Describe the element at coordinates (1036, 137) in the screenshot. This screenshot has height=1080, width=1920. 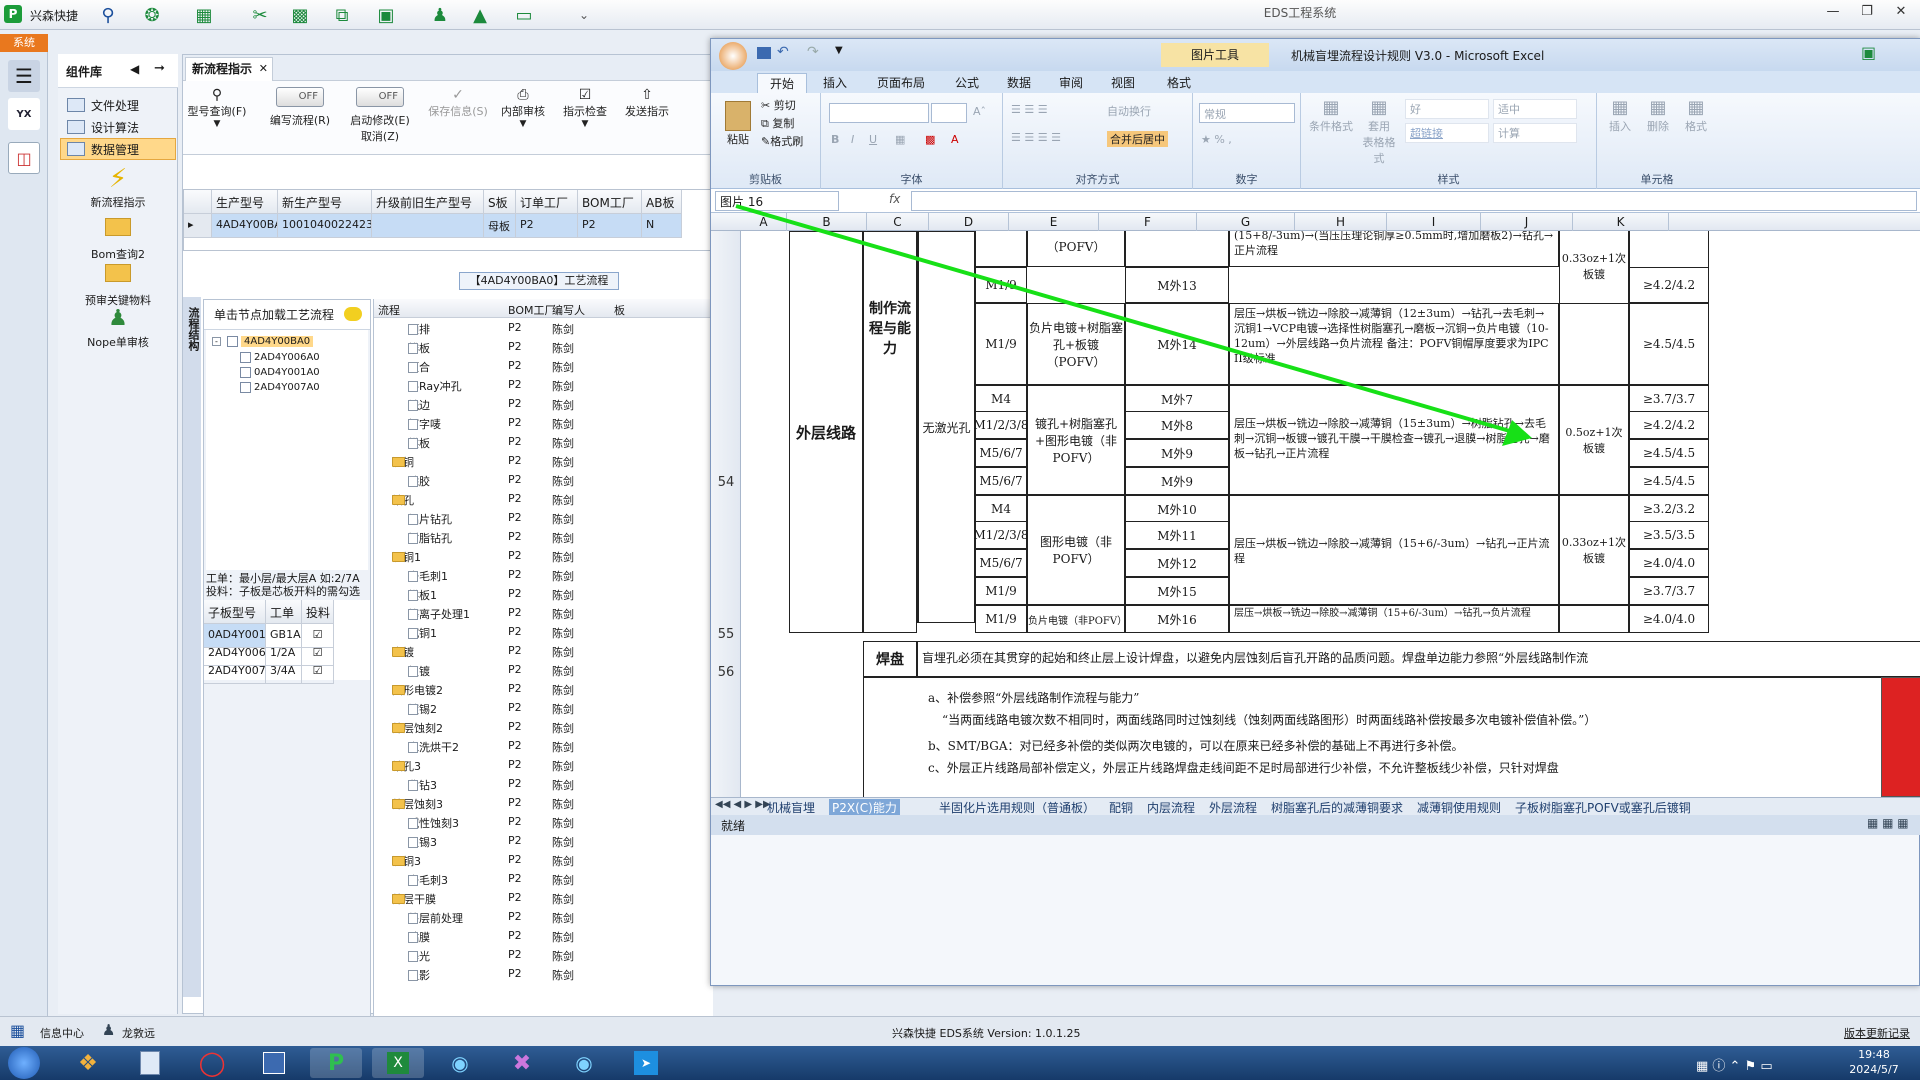
I see `align-left-icon: ☰ ☰ ☰ ☰` at that location.